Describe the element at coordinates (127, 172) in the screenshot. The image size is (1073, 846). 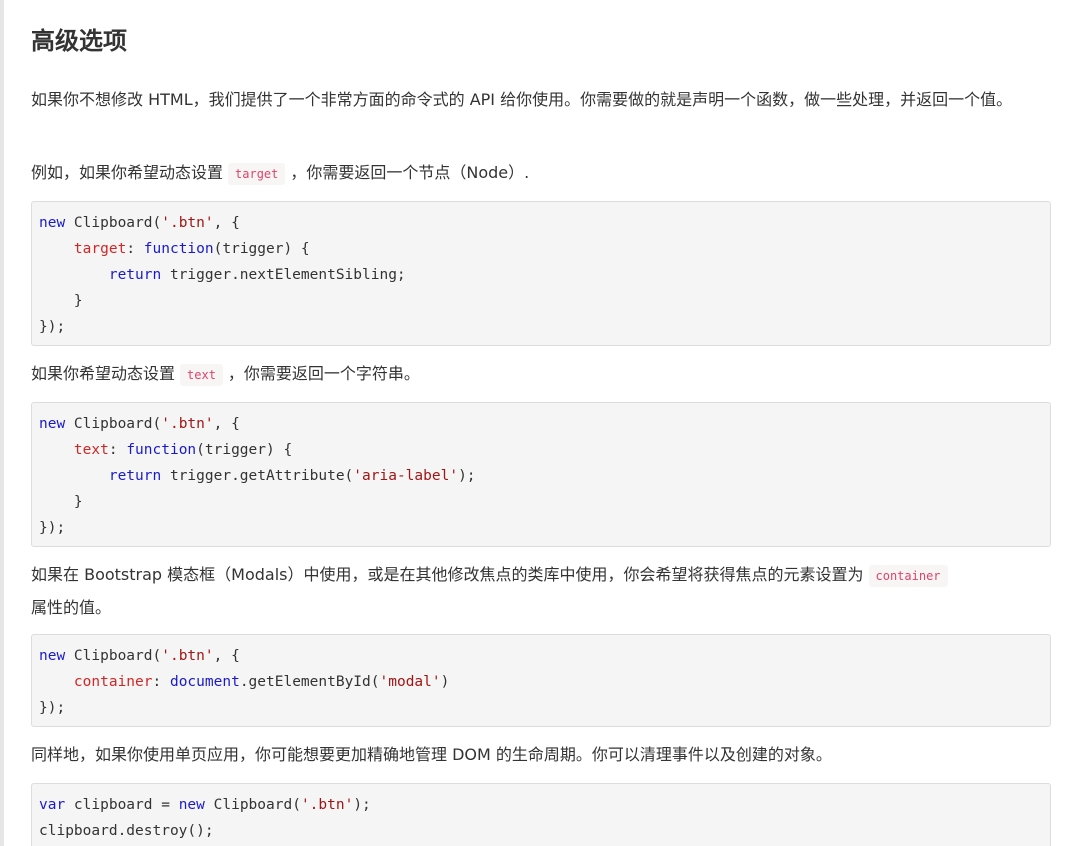
I see `target-paragraph-text-before: 例如，如果你希望动态设置` at that location.